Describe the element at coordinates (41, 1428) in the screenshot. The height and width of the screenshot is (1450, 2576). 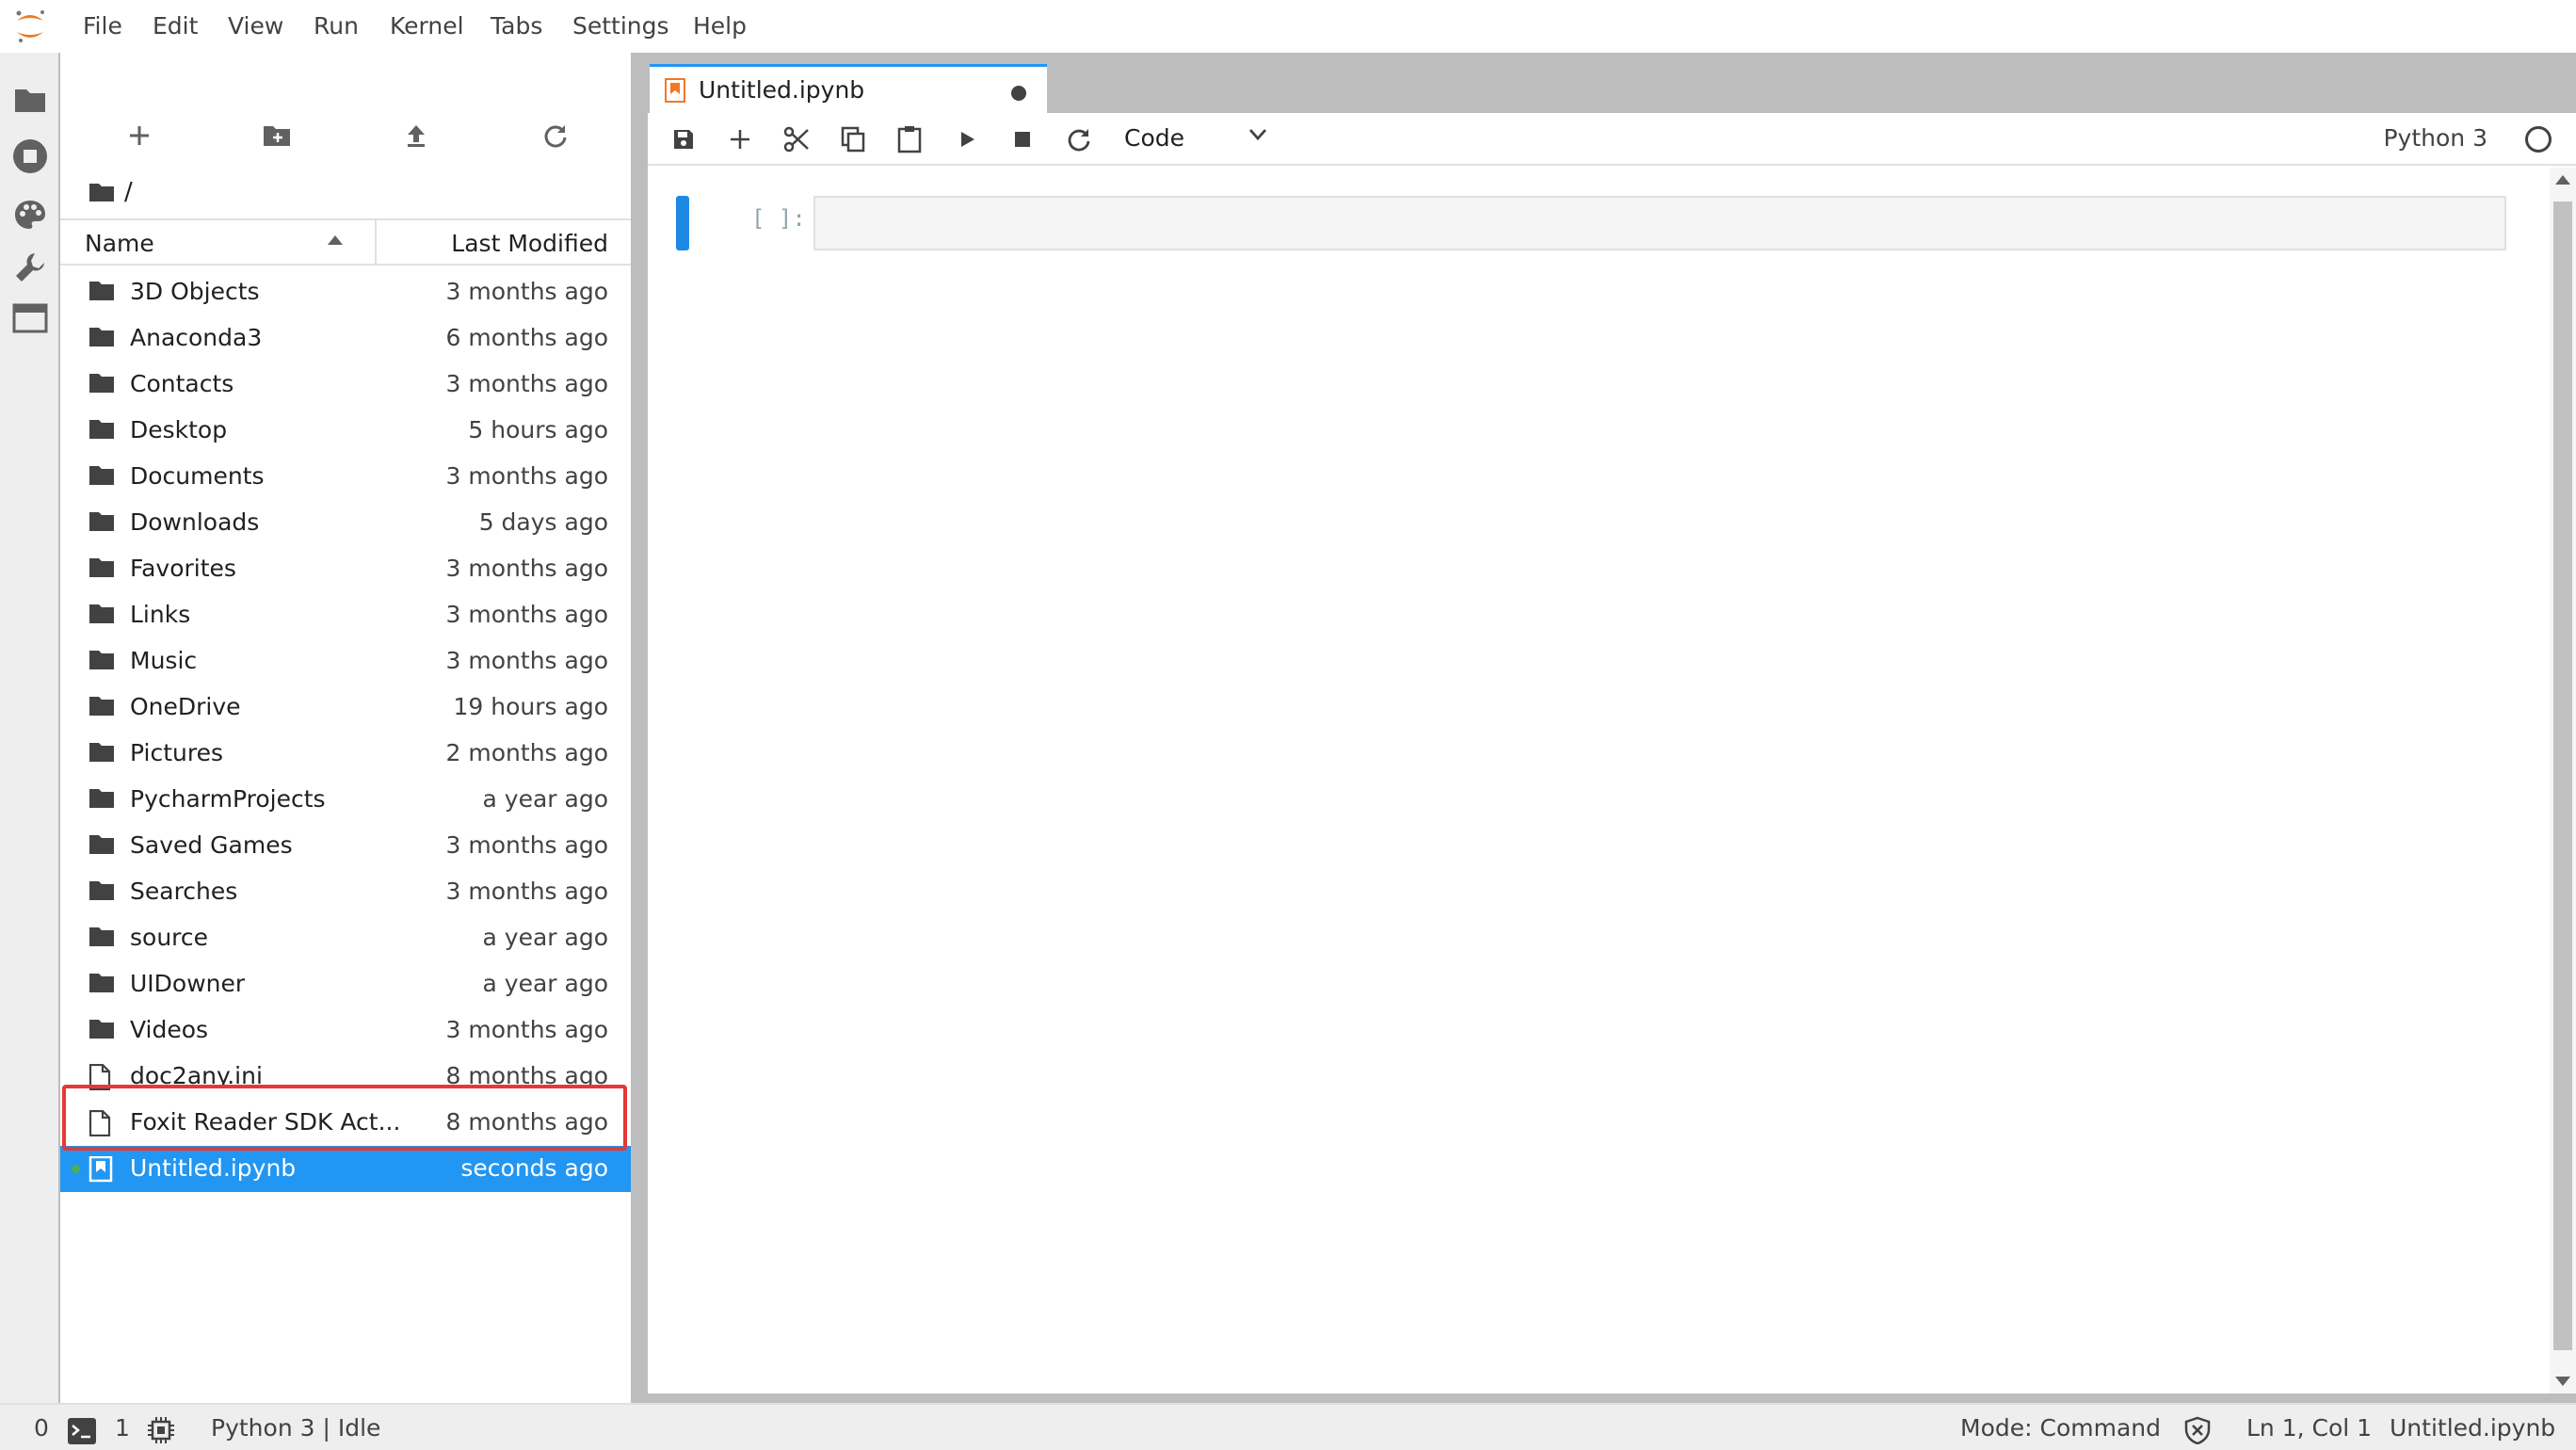
I see `terminal-count: 0` at that location.